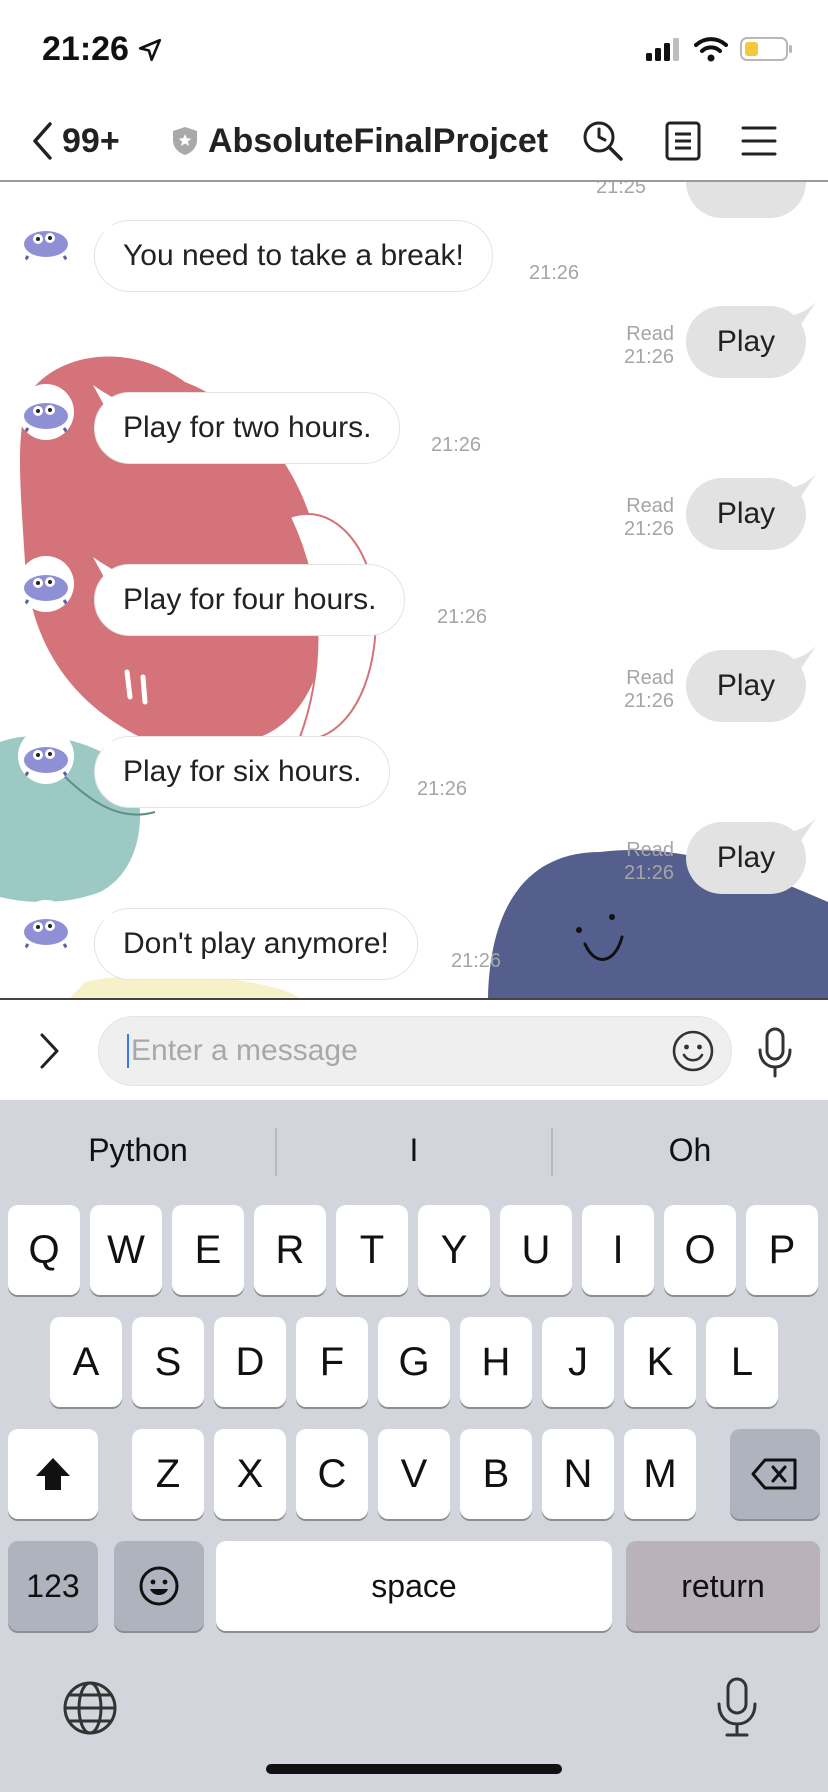 The height and width of the screenshot is (1792, 828). What do you see at coordinates (378, 140) in the screenshot?
I see `chat-title: AbsoluteFinalProjcet` at bounding box center [378, 140].